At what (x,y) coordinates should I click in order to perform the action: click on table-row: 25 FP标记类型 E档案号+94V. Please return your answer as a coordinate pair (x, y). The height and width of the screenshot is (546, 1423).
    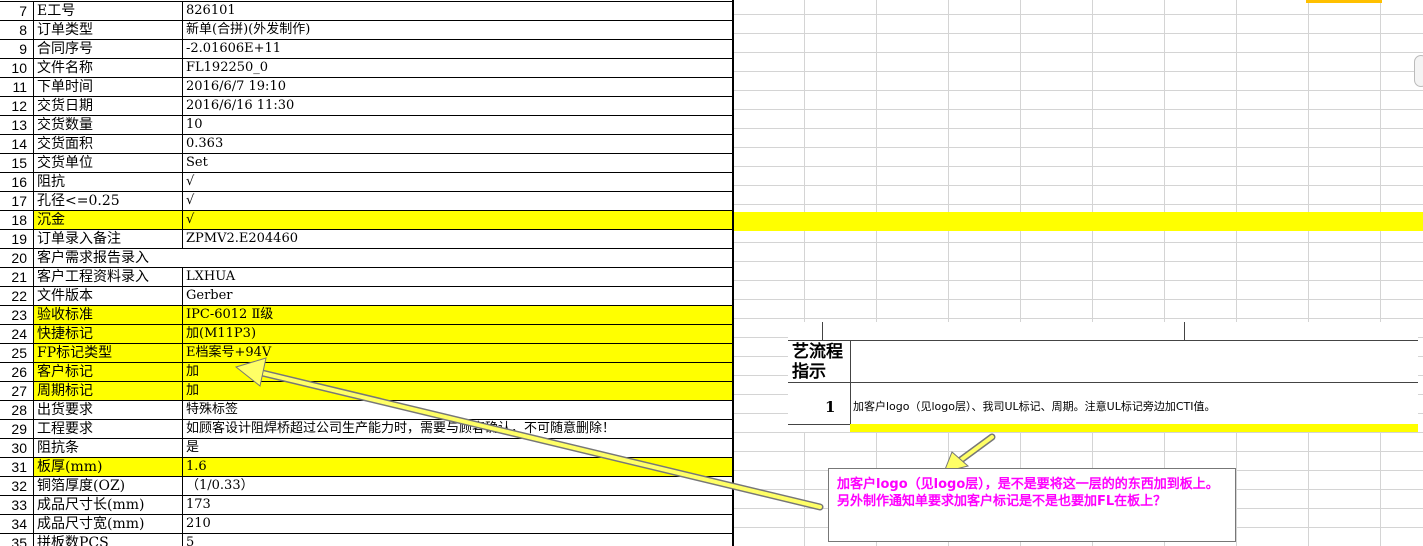
    Looking at the image, I should click on (366, 353).